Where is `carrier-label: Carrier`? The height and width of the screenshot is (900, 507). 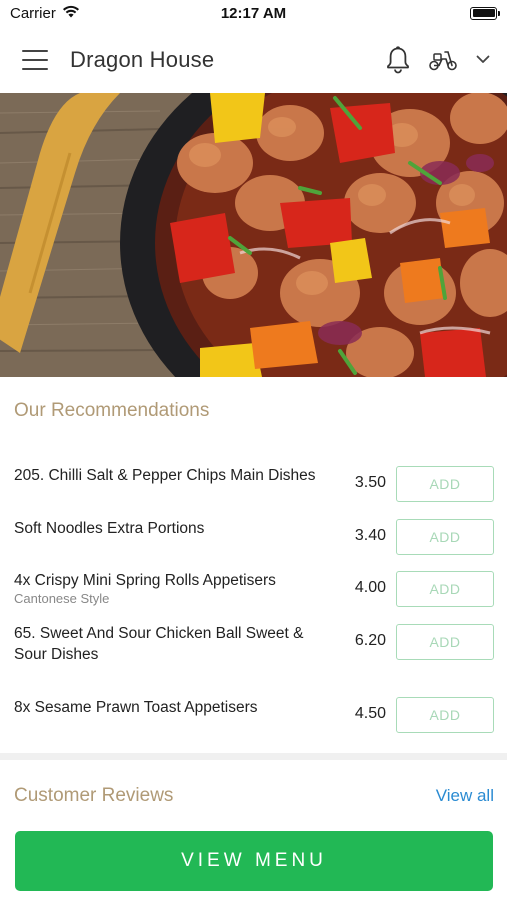 carrier-label: Carrier is located at coordinates (33, 13).